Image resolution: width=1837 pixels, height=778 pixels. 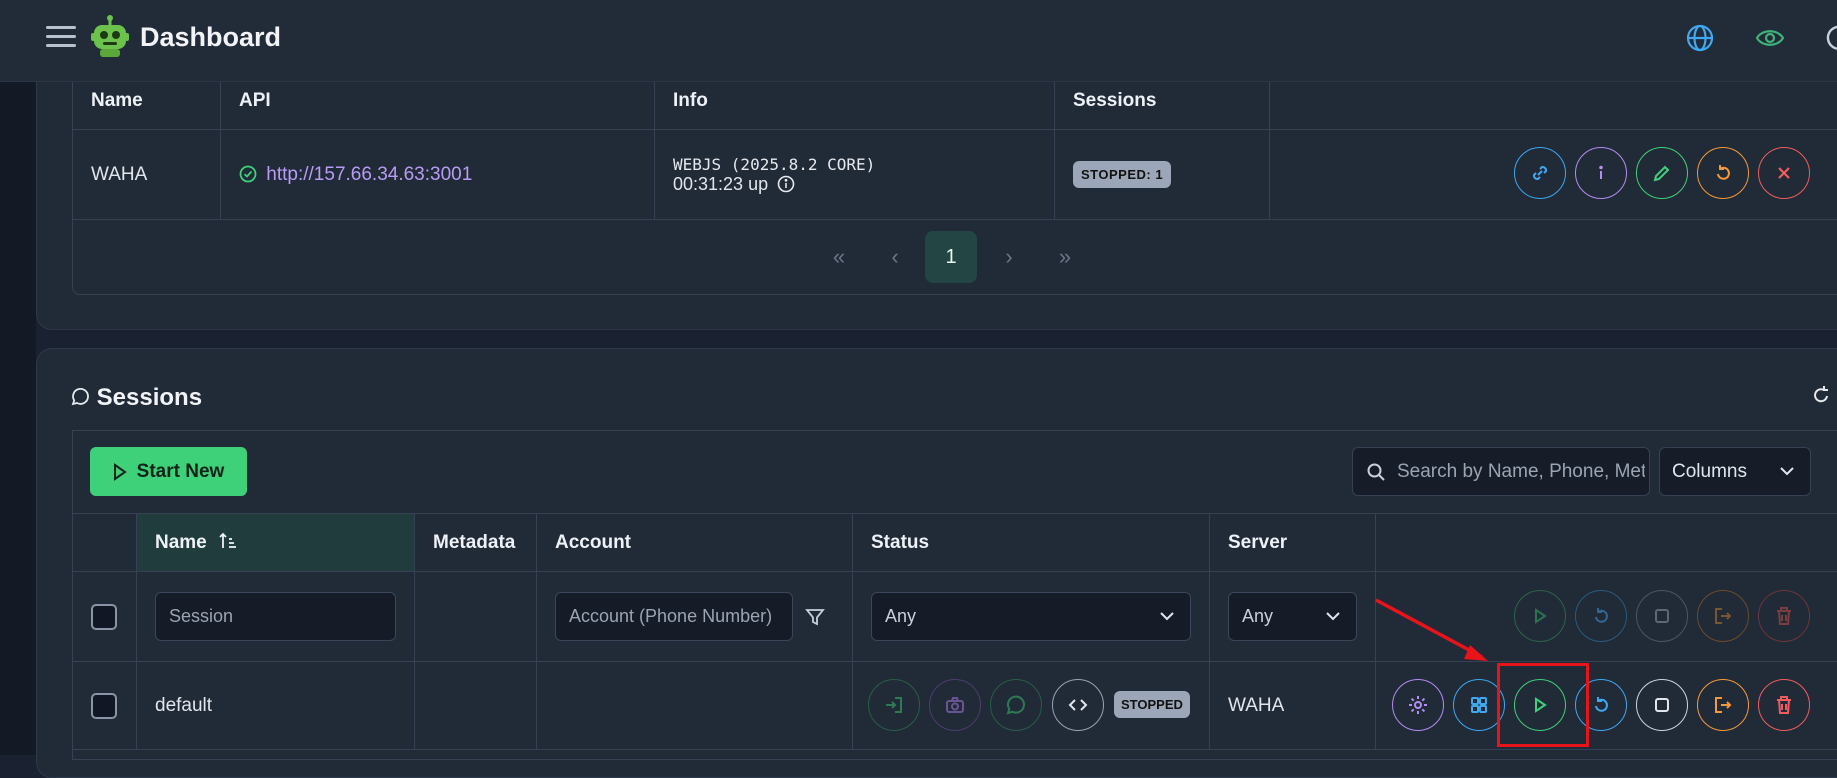 What do you see at coordinates (674, 616) in the screenshot?
I see `account-filter-input: Account (Phone Number)` at bounding box center [674, 616].